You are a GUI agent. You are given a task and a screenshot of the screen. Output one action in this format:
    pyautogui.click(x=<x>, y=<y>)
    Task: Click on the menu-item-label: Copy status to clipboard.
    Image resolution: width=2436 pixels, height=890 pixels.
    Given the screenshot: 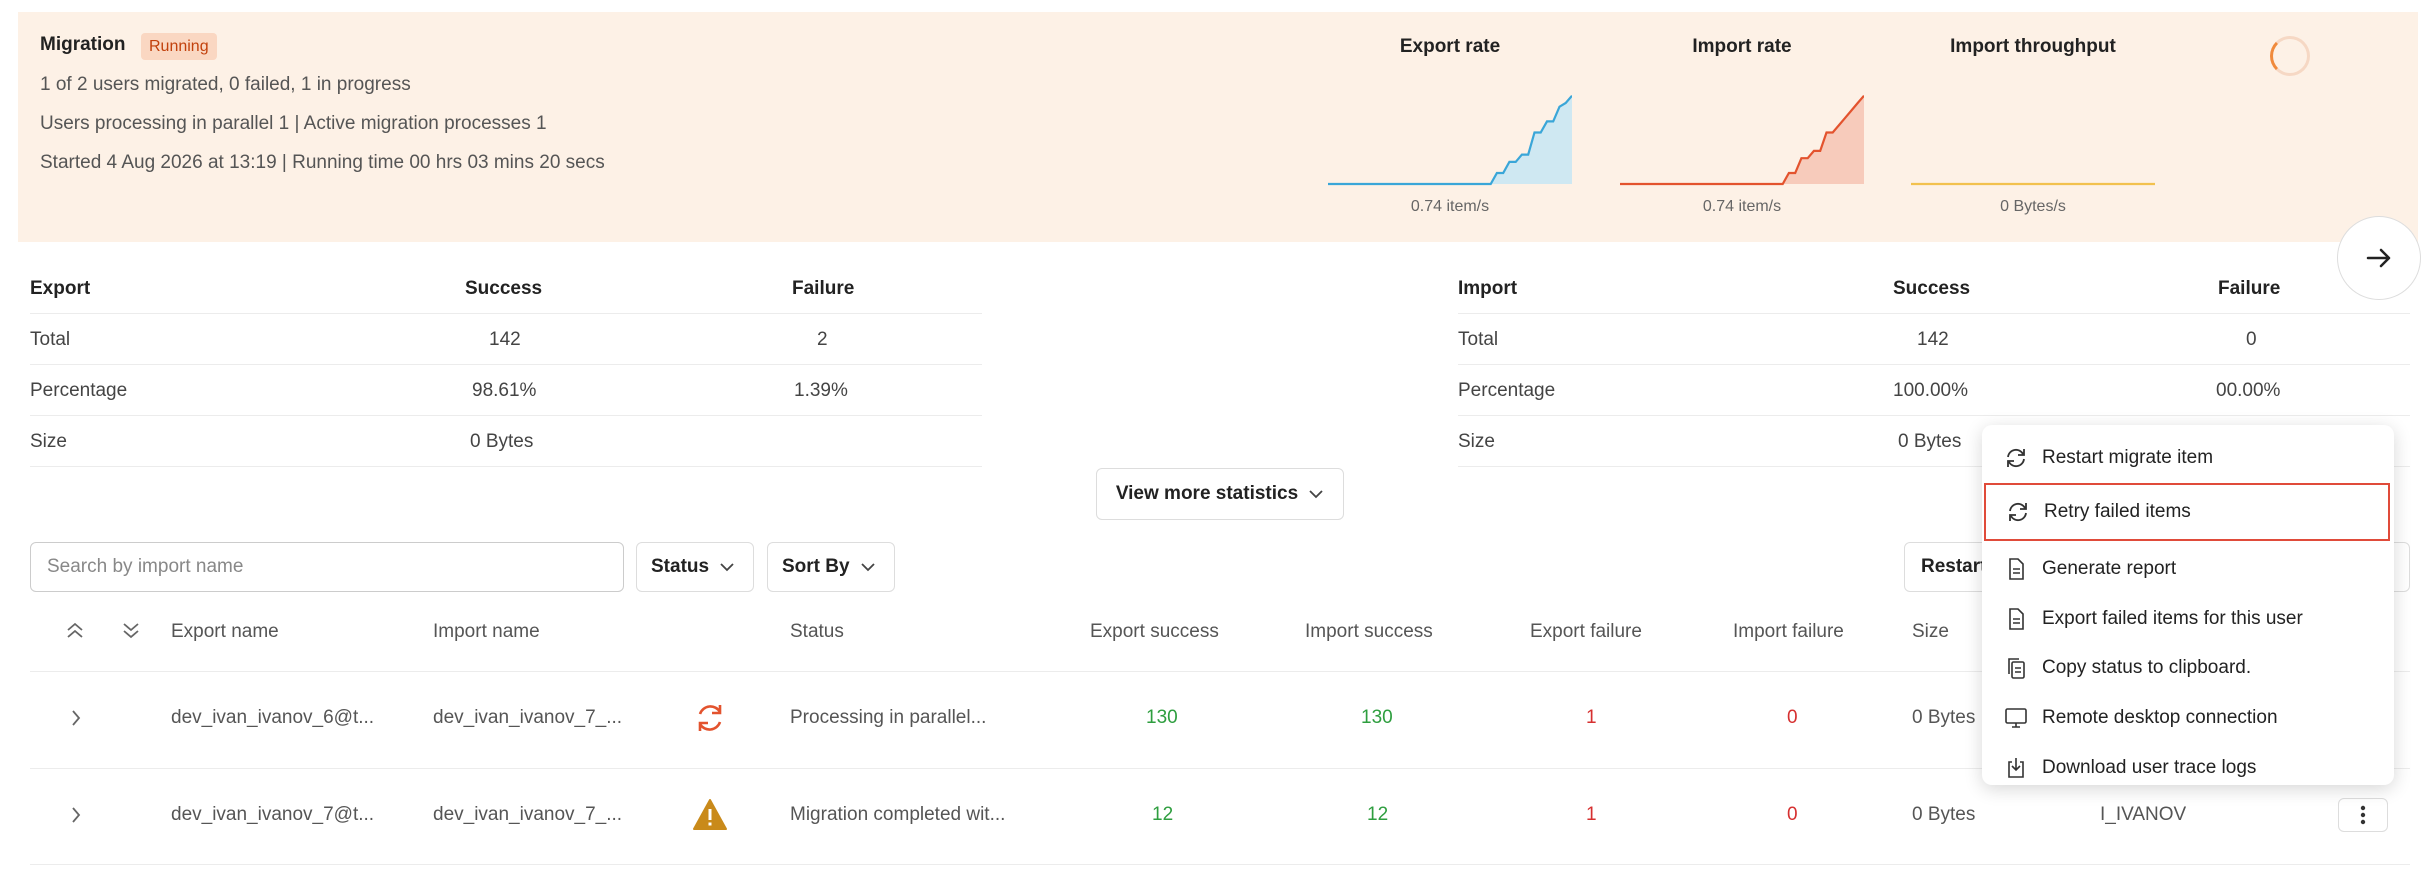 What is the action you would take?
    pyautogui.click(x=2147, y=667)
    